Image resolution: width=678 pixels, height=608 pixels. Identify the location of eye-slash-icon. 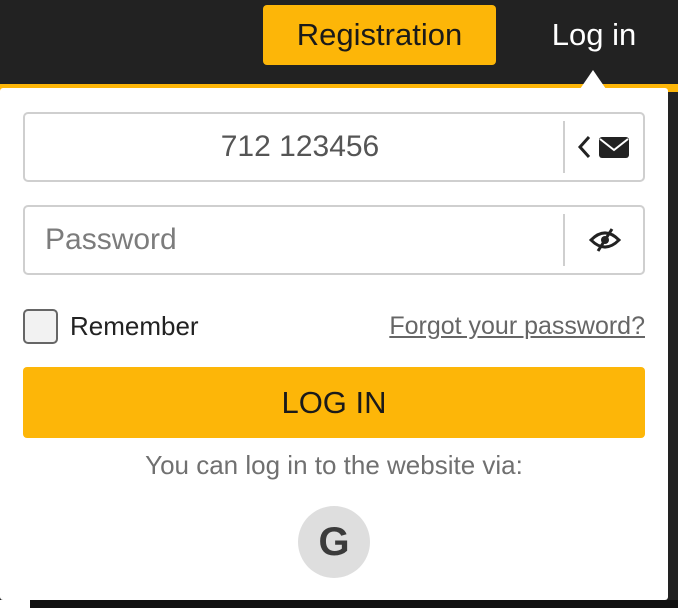
(605, 240).